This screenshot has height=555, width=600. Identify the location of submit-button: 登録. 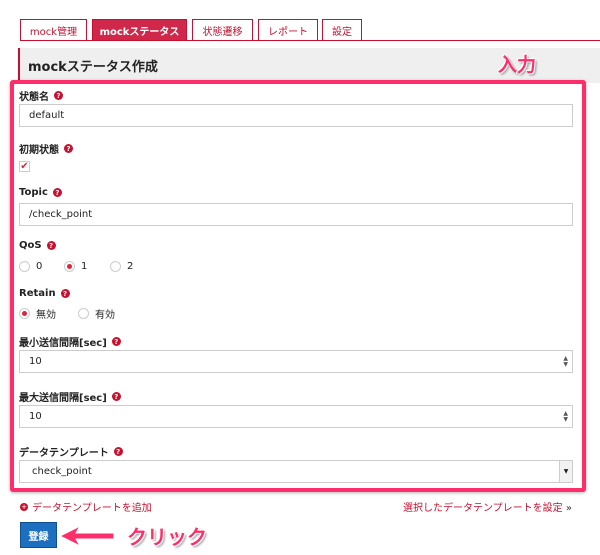
(38, 535).